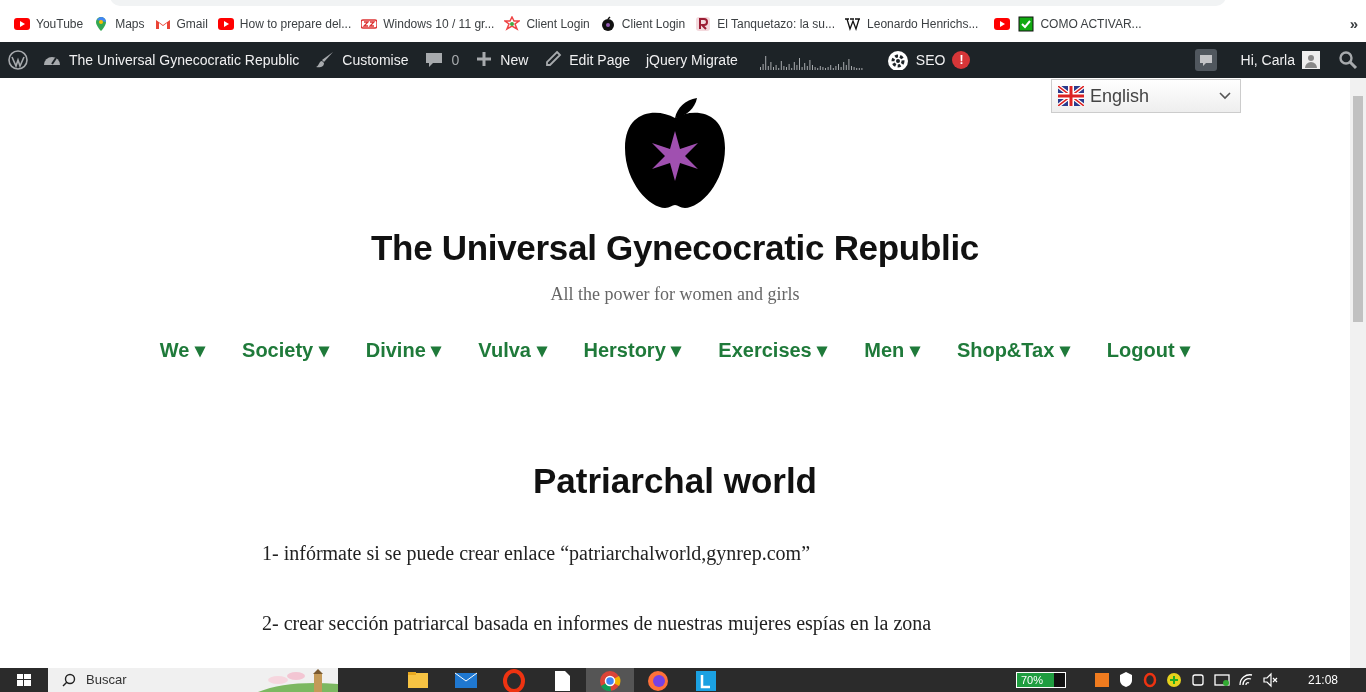  Describe the element at coordinates (607, 24) in the screenshot. I see `apple-icon` at that location.